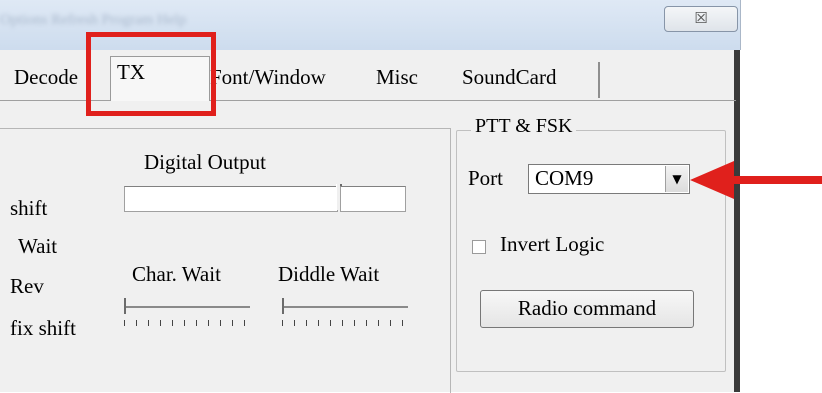 The height and width of the screenshot is (393, 822). What do you see at coordinates (205, 162) in the screenshot?
I see `digital-output-label: Digital Output` at bounding box center [205, 162].